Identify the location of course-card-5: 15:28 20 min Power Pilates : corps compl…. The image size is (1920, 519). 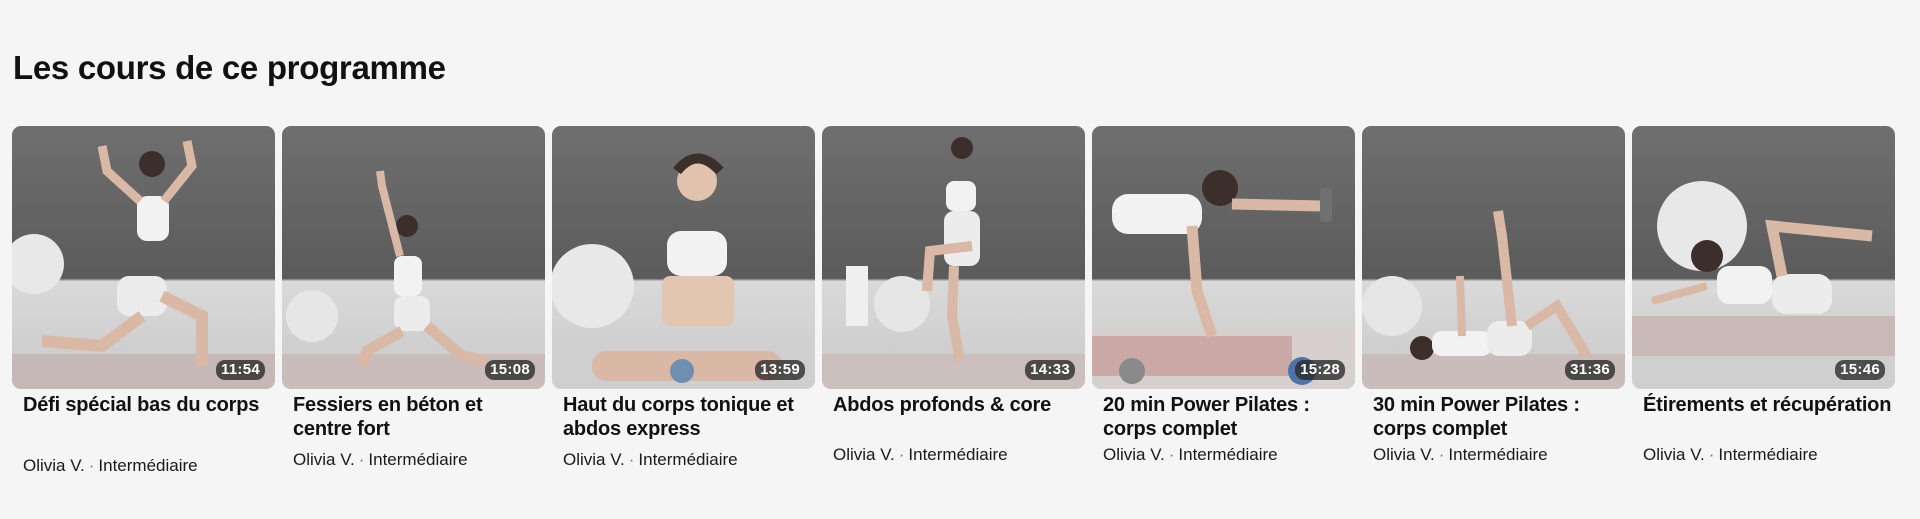
(1223, 295).